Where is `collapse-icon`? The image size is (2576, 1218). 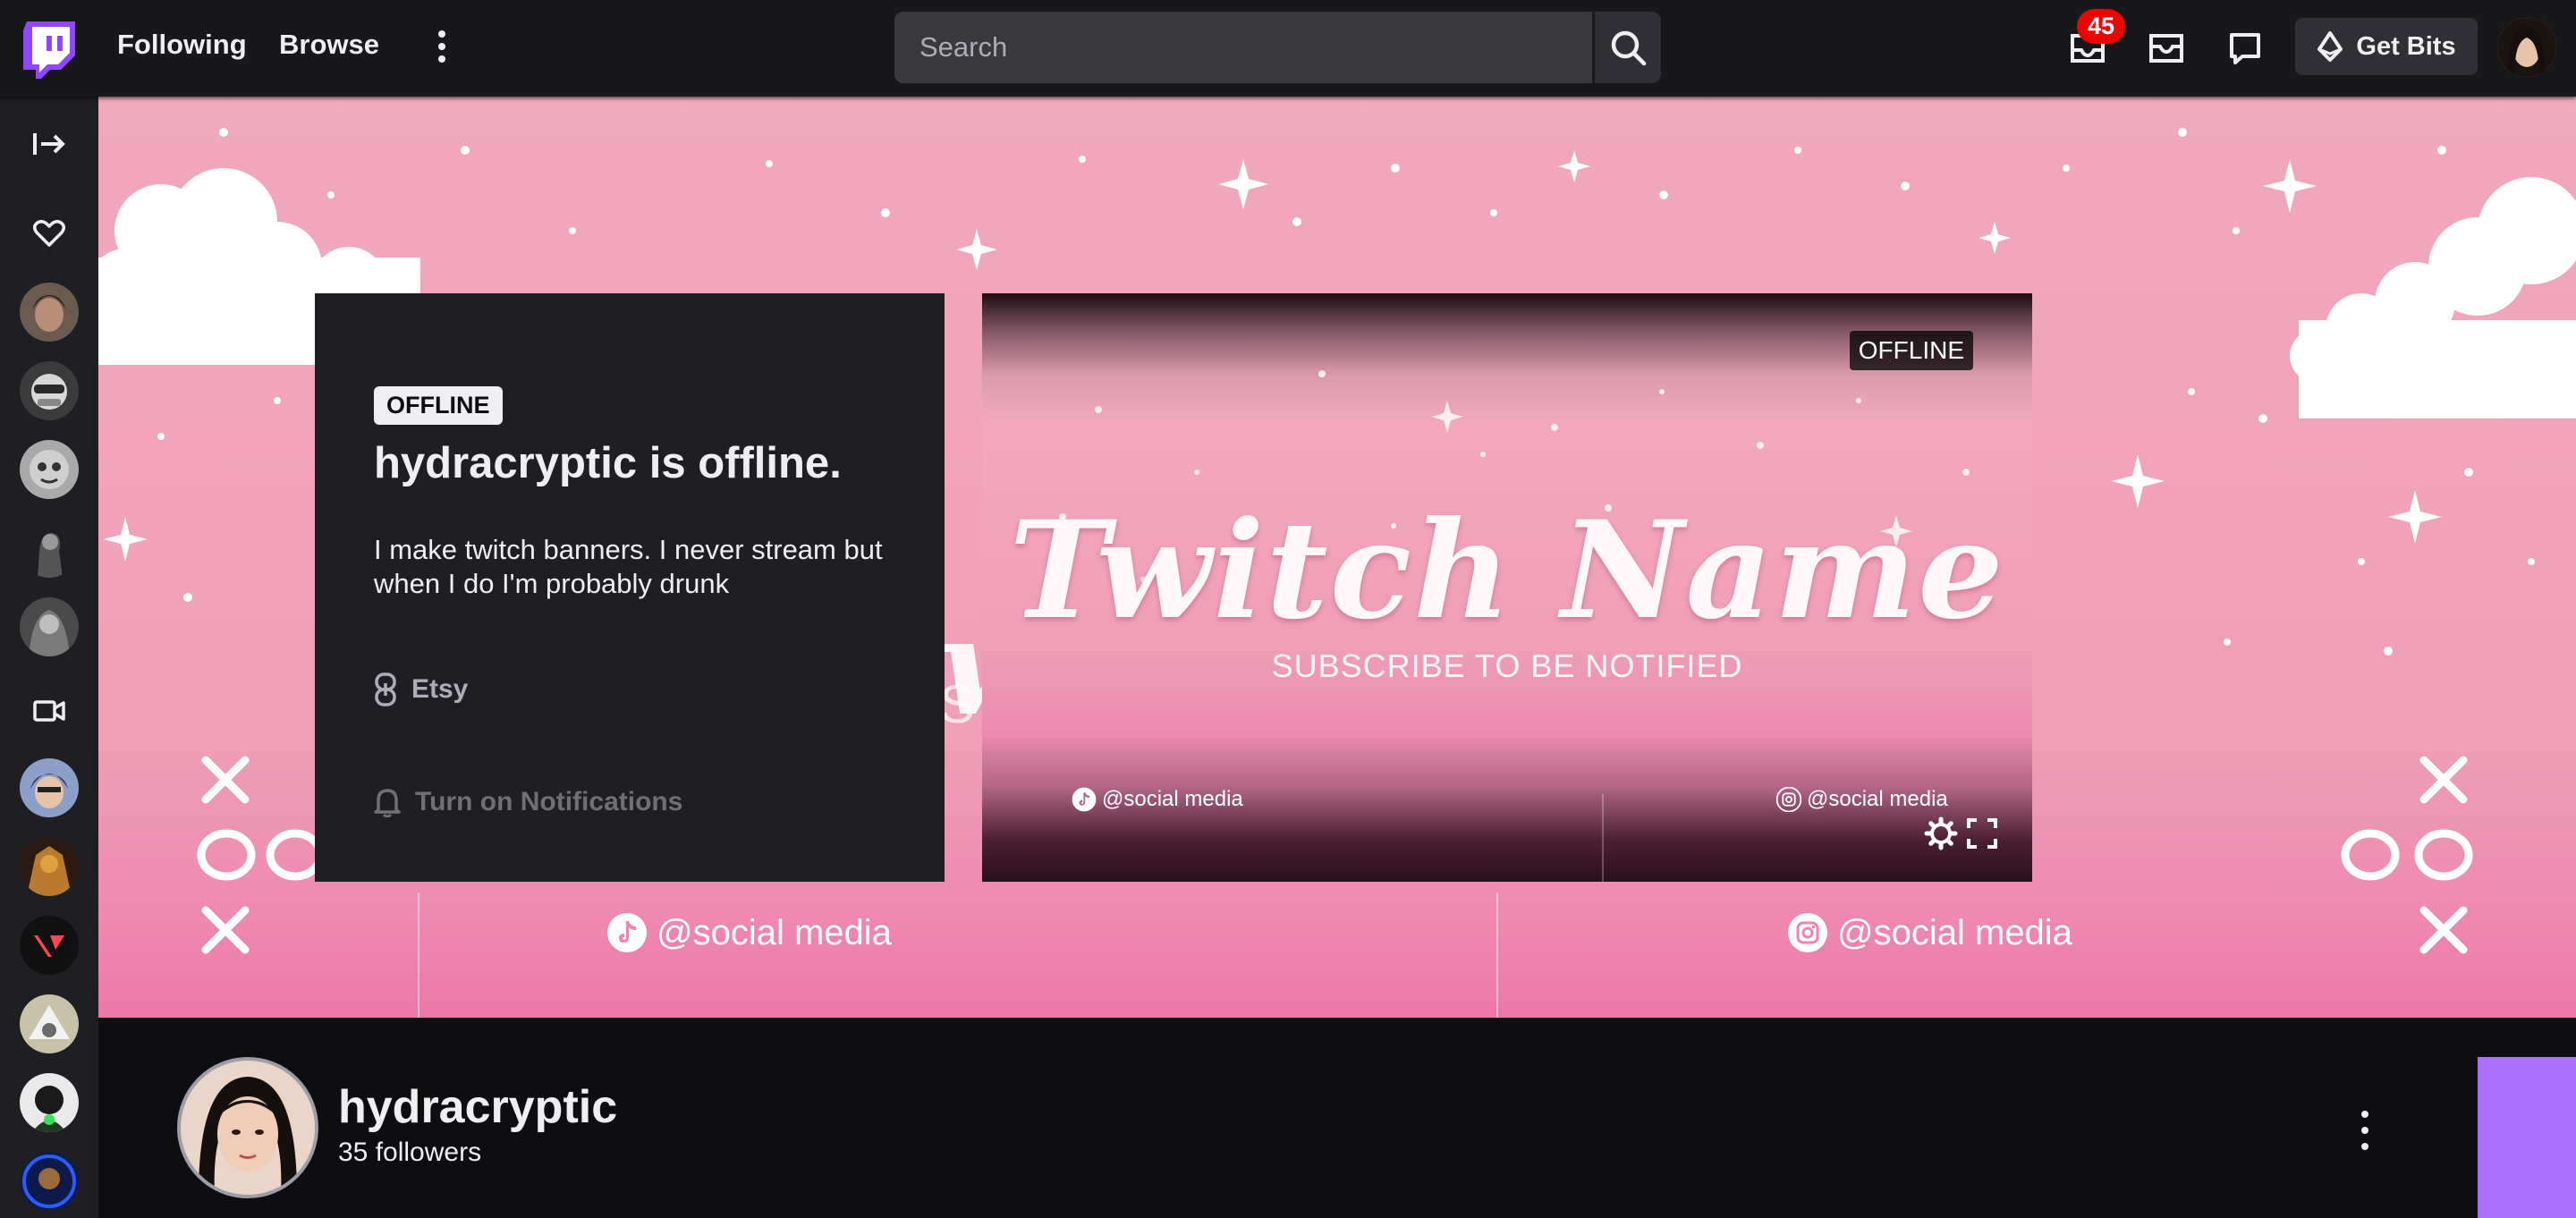 collapse-icon is located at coordinates (49, 144).